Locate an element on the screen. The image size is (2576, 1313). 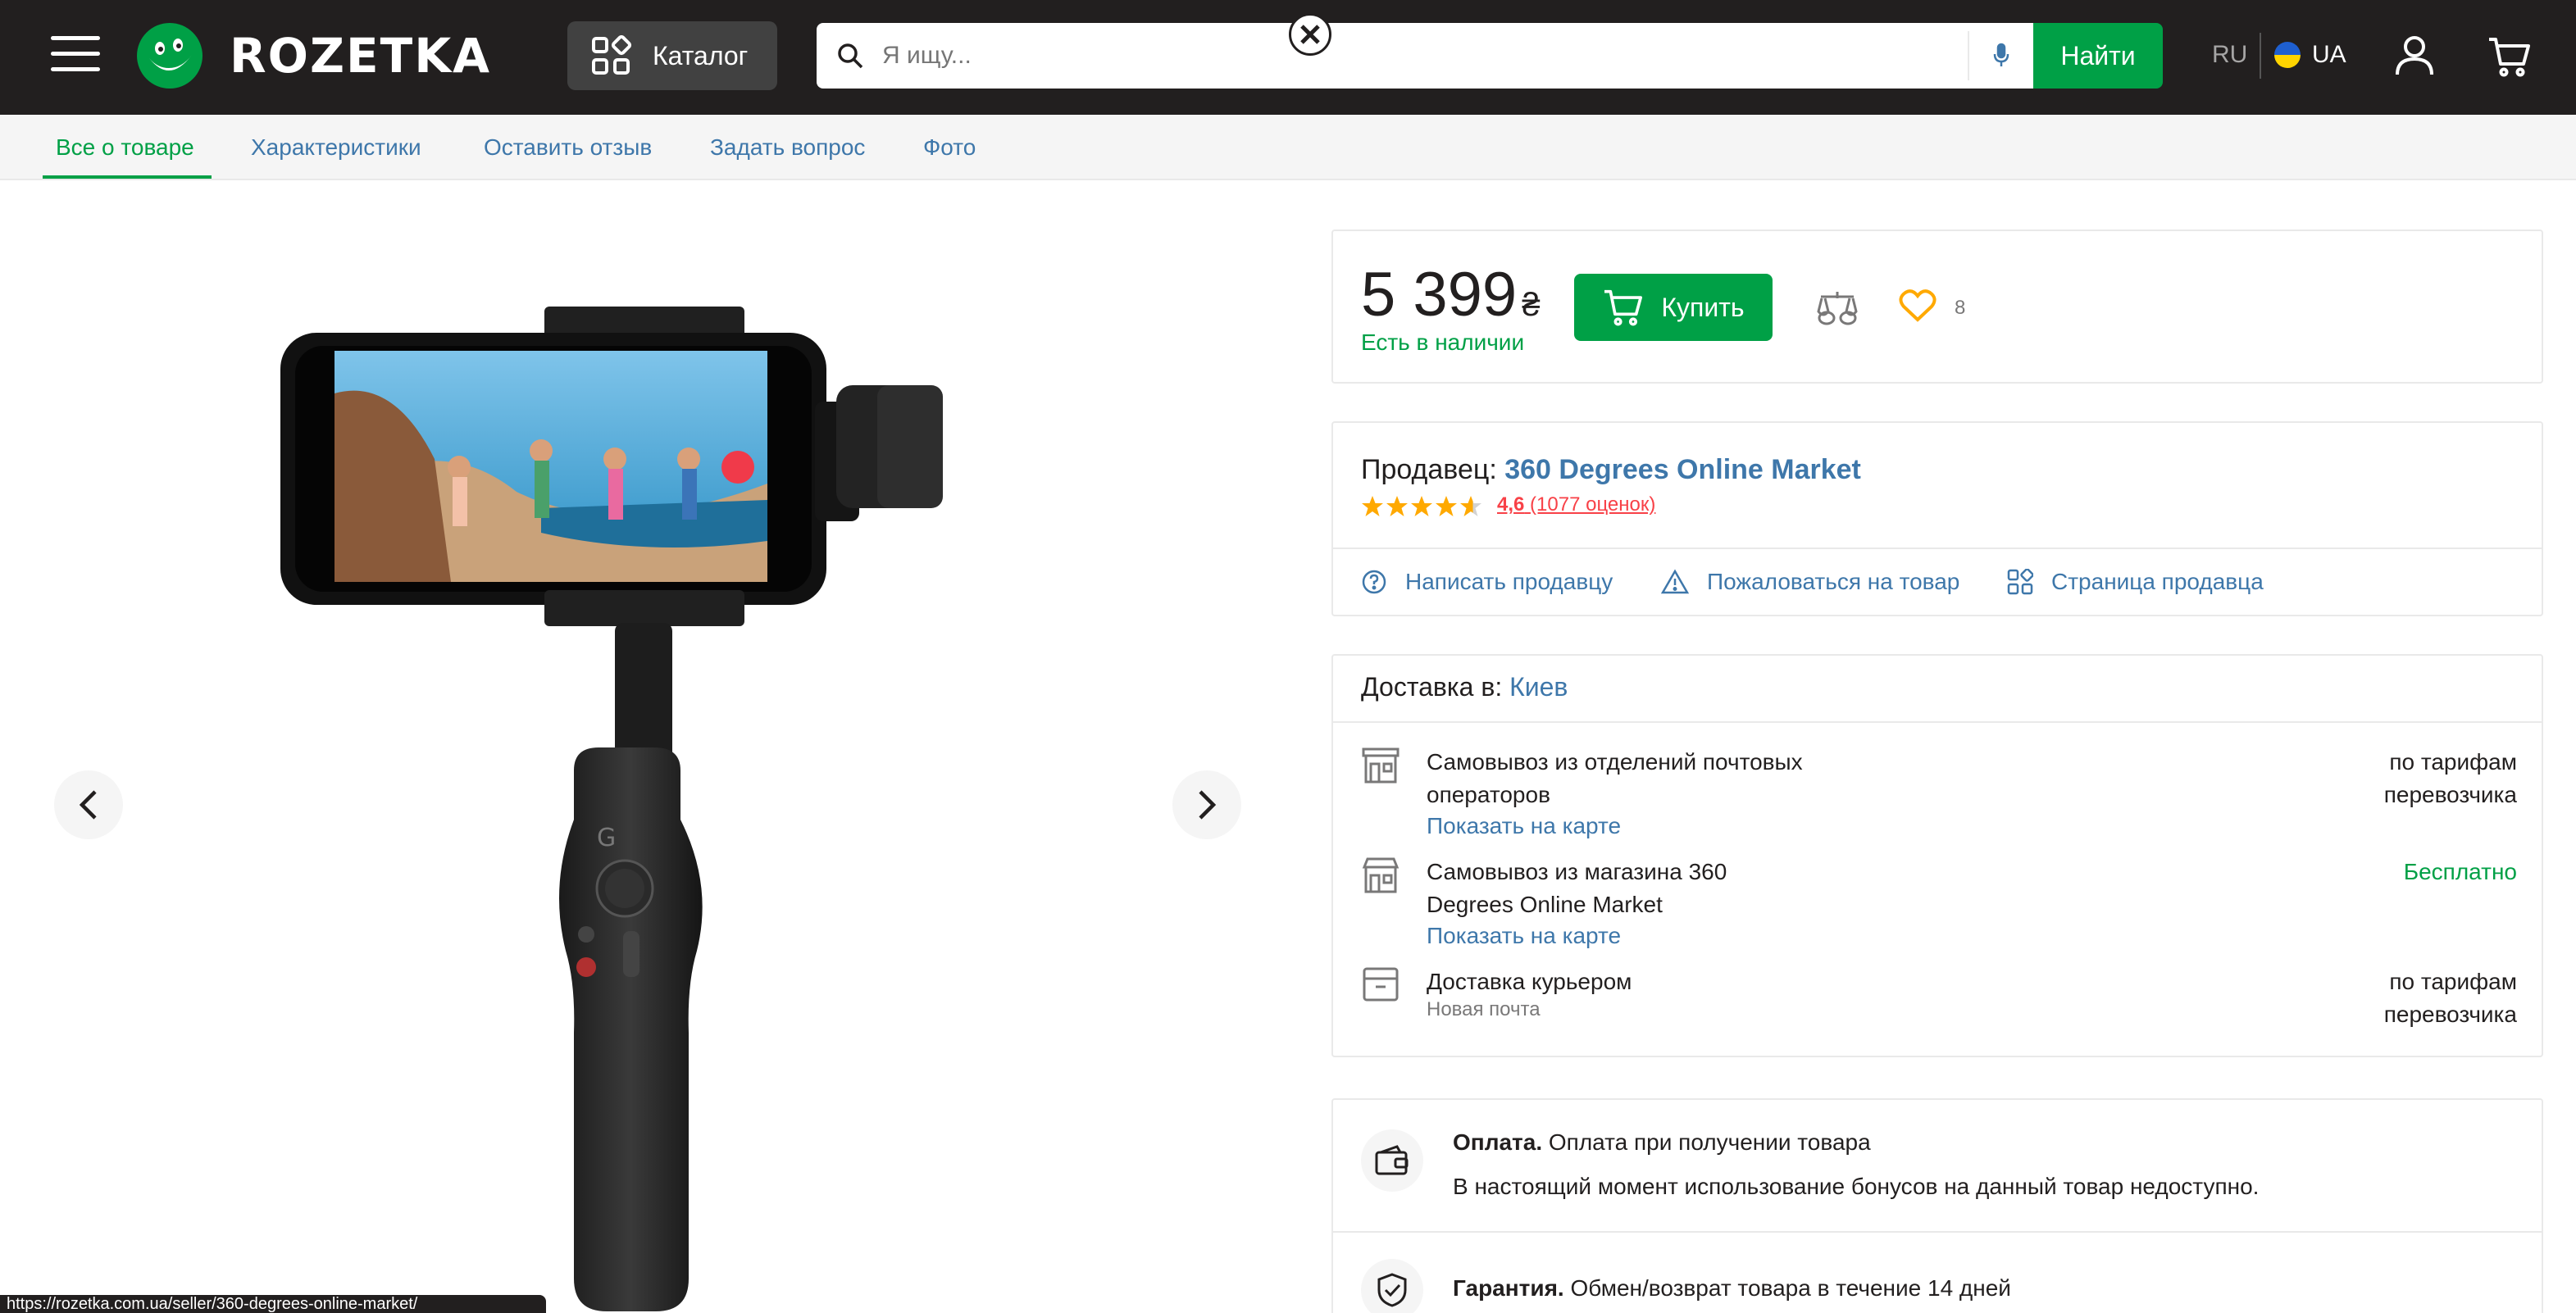
shield-check-icon is located at coordinates (1392, 1286).